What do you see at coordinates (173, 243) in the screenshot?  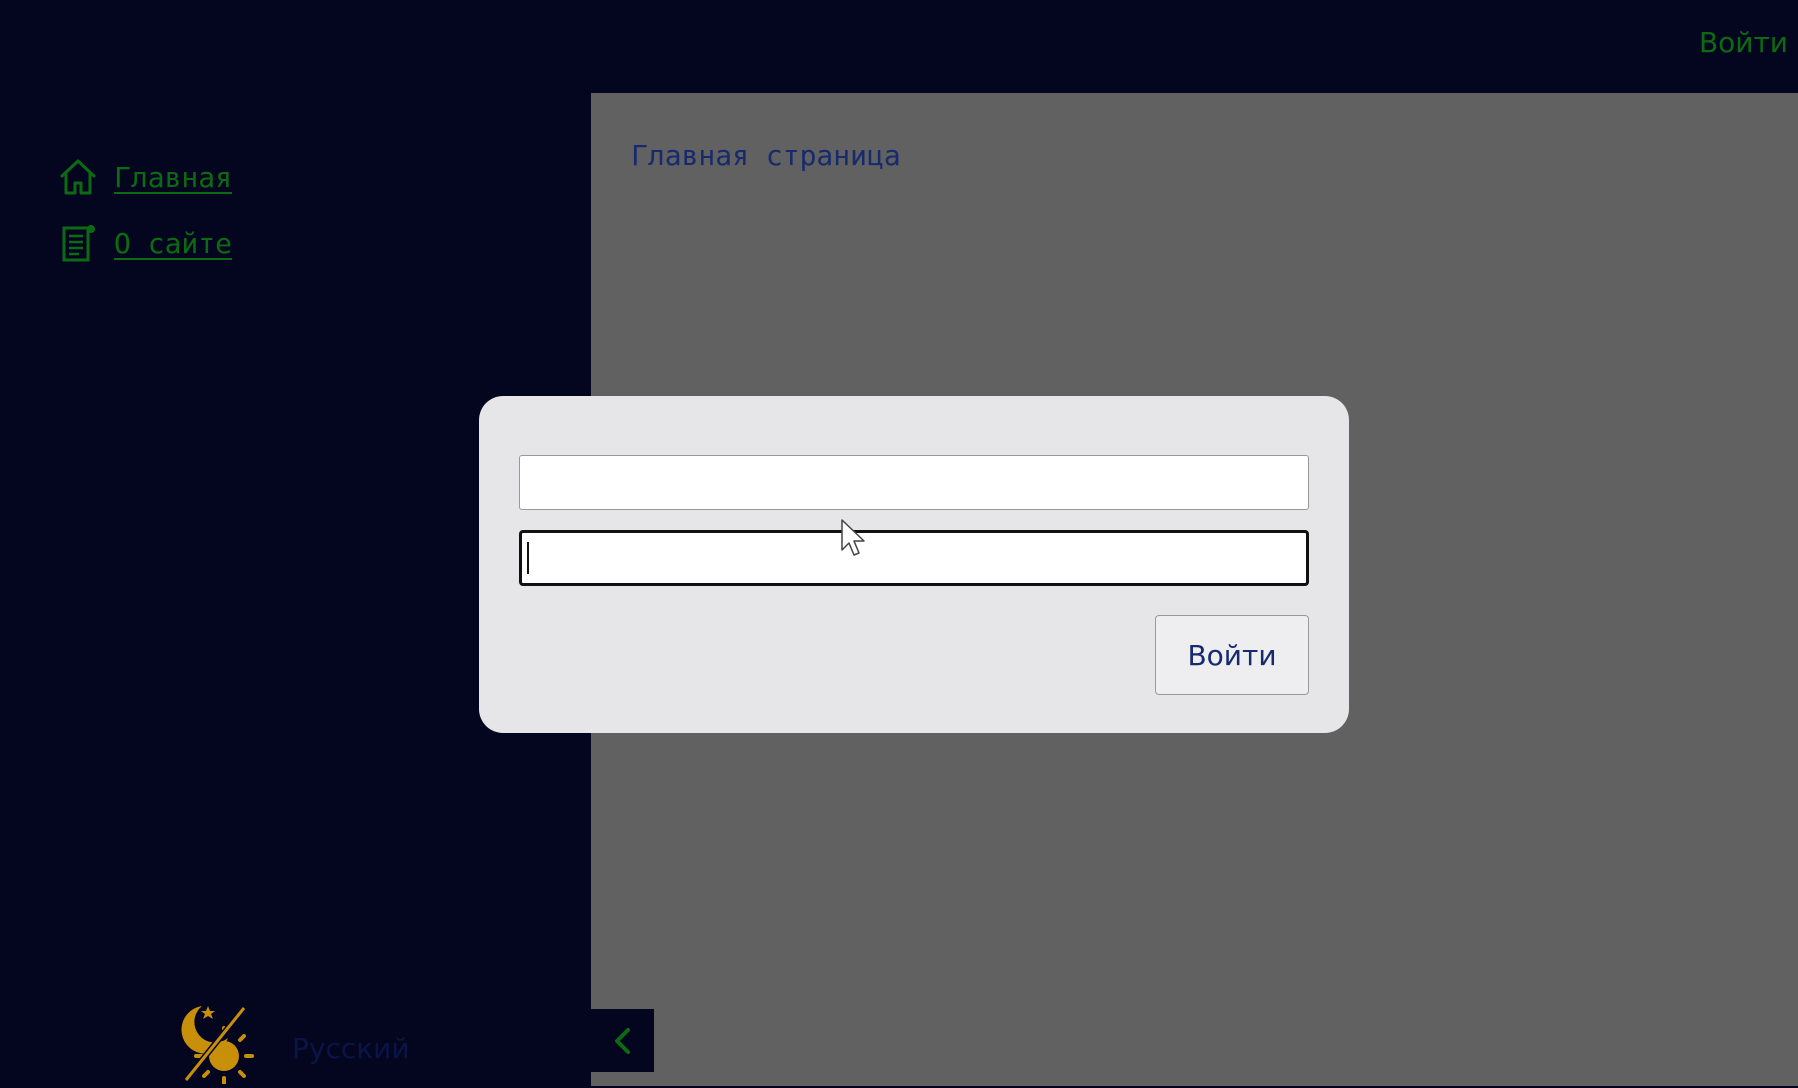 I see `sidebar-item-label: О сайте` at bounding box center [173, 243].